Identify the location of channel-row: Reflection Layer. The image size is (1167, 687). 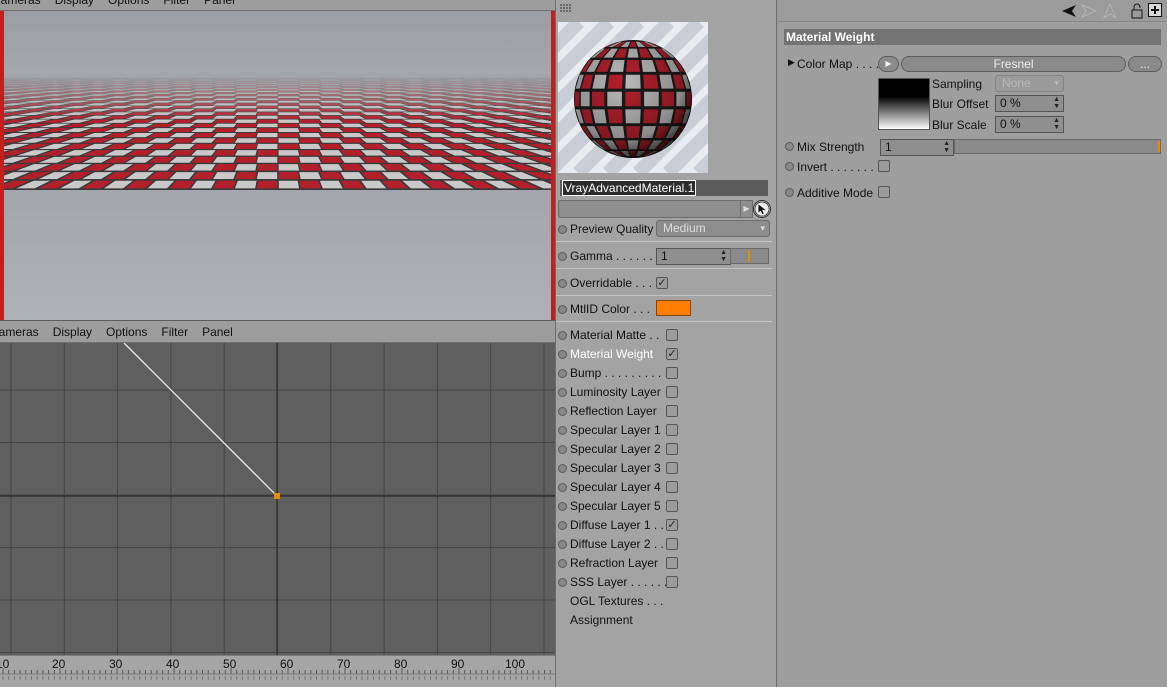
(607, 411).